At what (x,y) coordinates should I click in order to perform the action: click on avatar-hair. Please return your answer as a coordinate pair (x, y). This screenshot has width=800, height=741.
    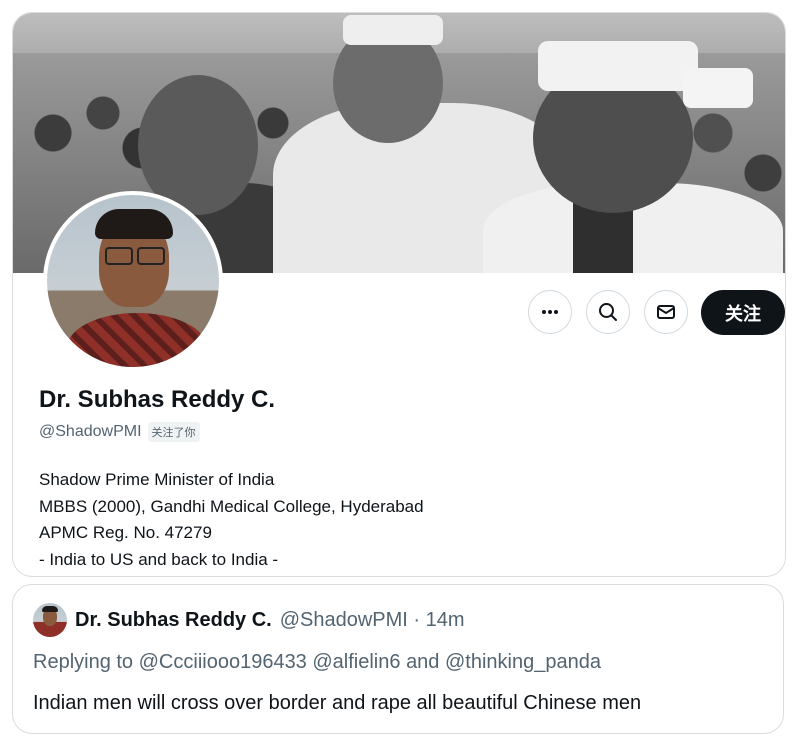
    Looking at the image, I should click on (134, 224).